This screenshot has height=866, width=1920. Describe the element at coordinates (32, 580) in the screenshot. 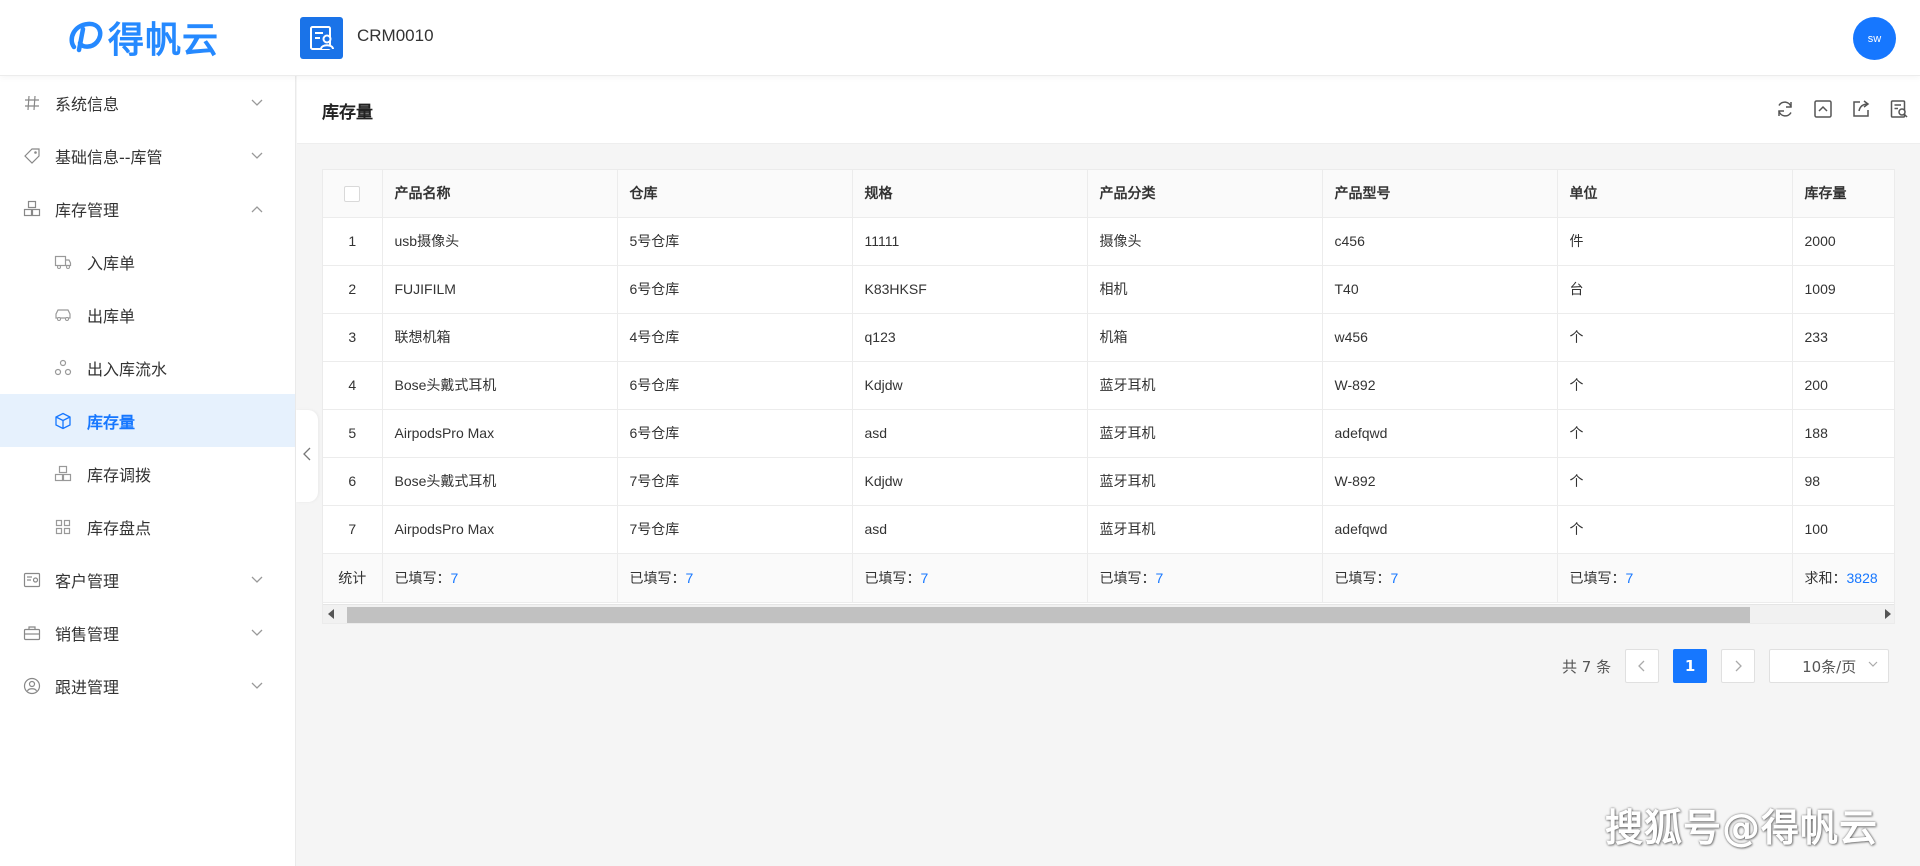

I see `contact-card-icon` at that location.